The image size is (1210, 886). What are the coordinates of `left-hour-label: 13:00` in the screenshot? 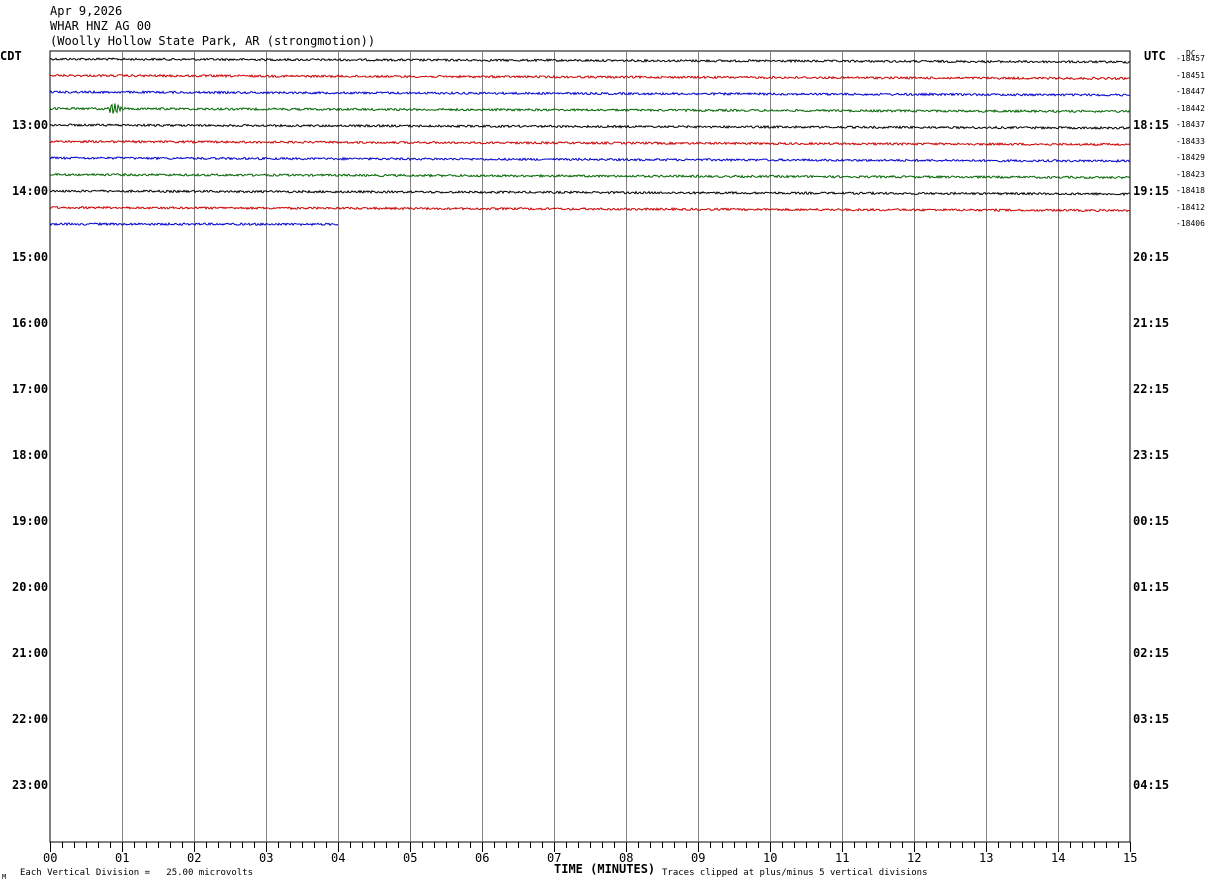 It's located at (30, 125).